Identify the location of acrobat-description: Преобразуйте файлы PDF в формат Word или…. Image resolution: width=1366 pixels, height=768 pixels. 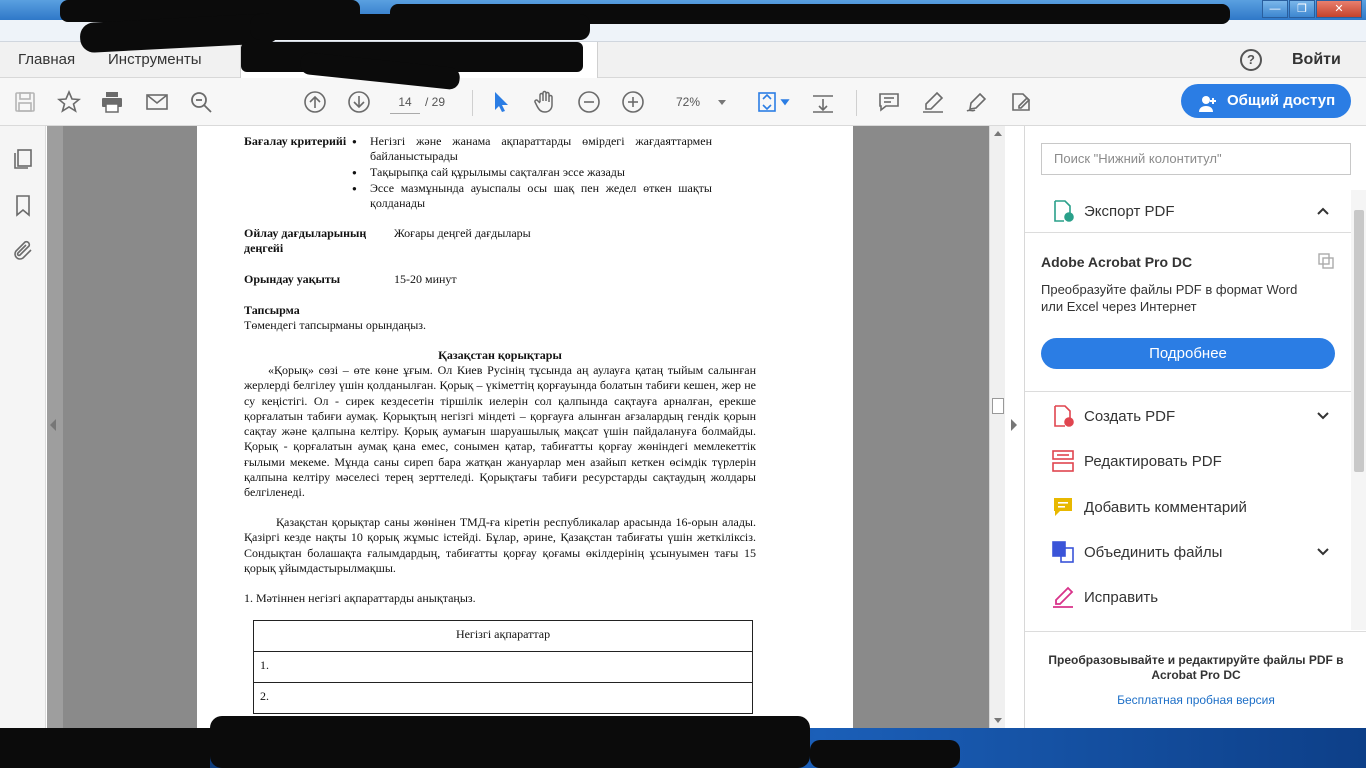
(1169, 298).